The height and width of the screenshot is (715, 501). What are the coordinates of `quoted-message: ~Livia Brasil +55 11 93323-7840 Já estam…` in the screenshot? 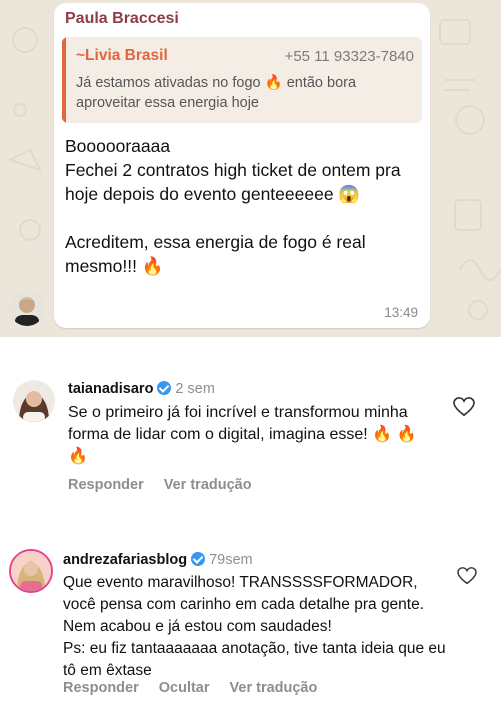 It's located at (242, 80).